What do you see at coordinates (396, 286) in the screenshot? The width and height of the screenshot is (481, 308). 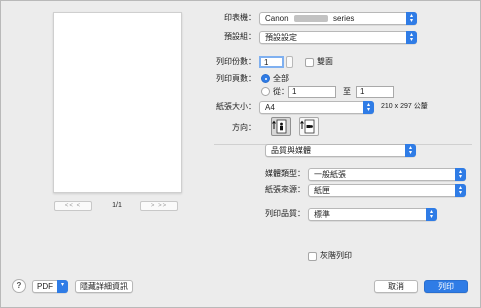 I see `cancel-button: 取消` at bounding box center [396, 286].